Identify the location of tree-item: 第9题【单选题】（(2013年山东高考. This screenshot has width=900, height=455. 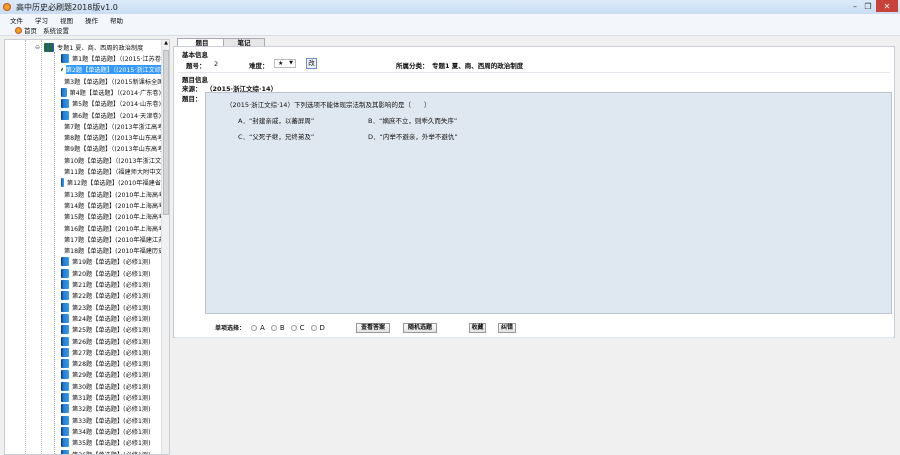
(111, 148).